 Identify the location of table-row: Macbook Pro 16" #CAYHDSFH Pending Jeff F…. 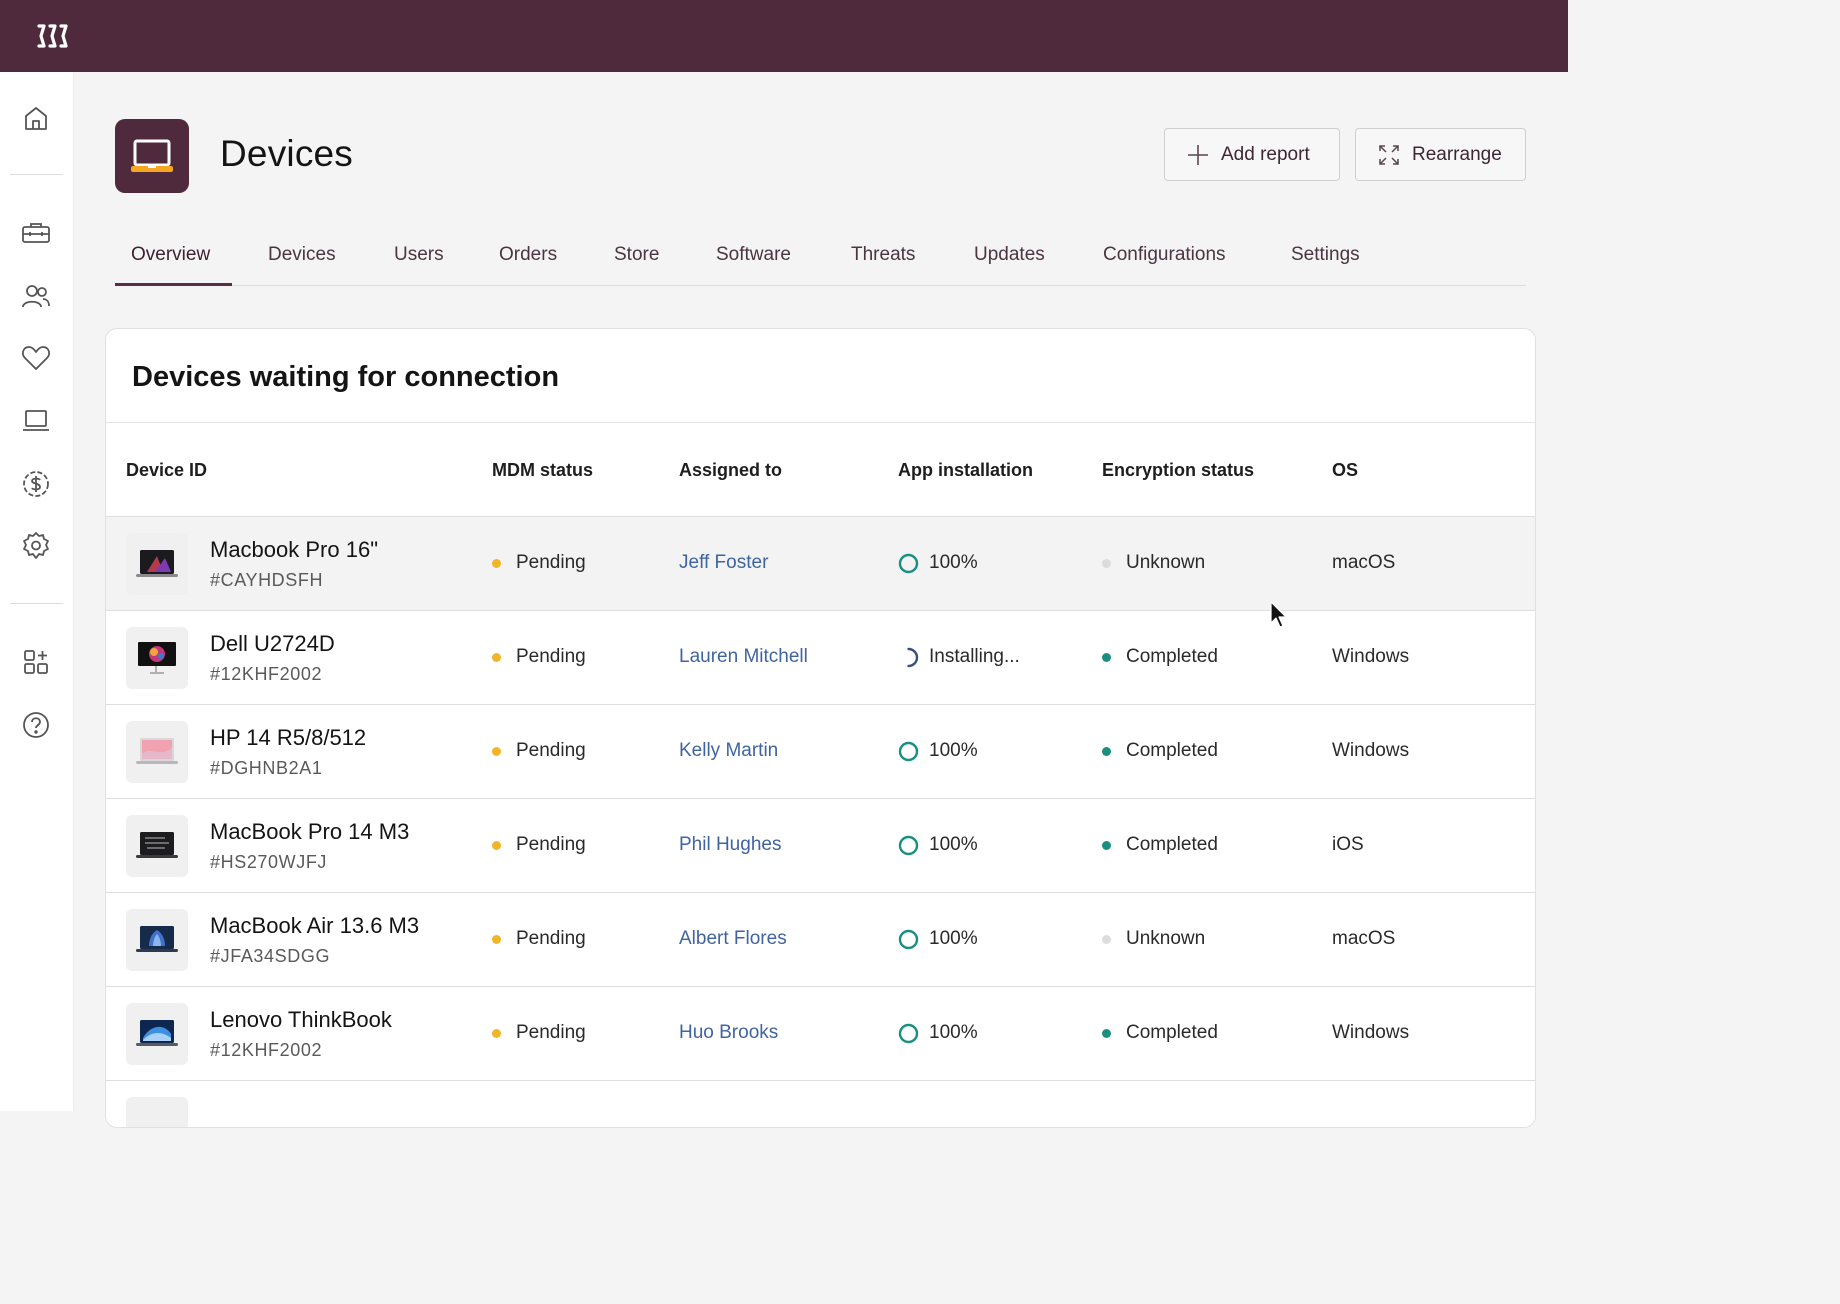
(820, 564).